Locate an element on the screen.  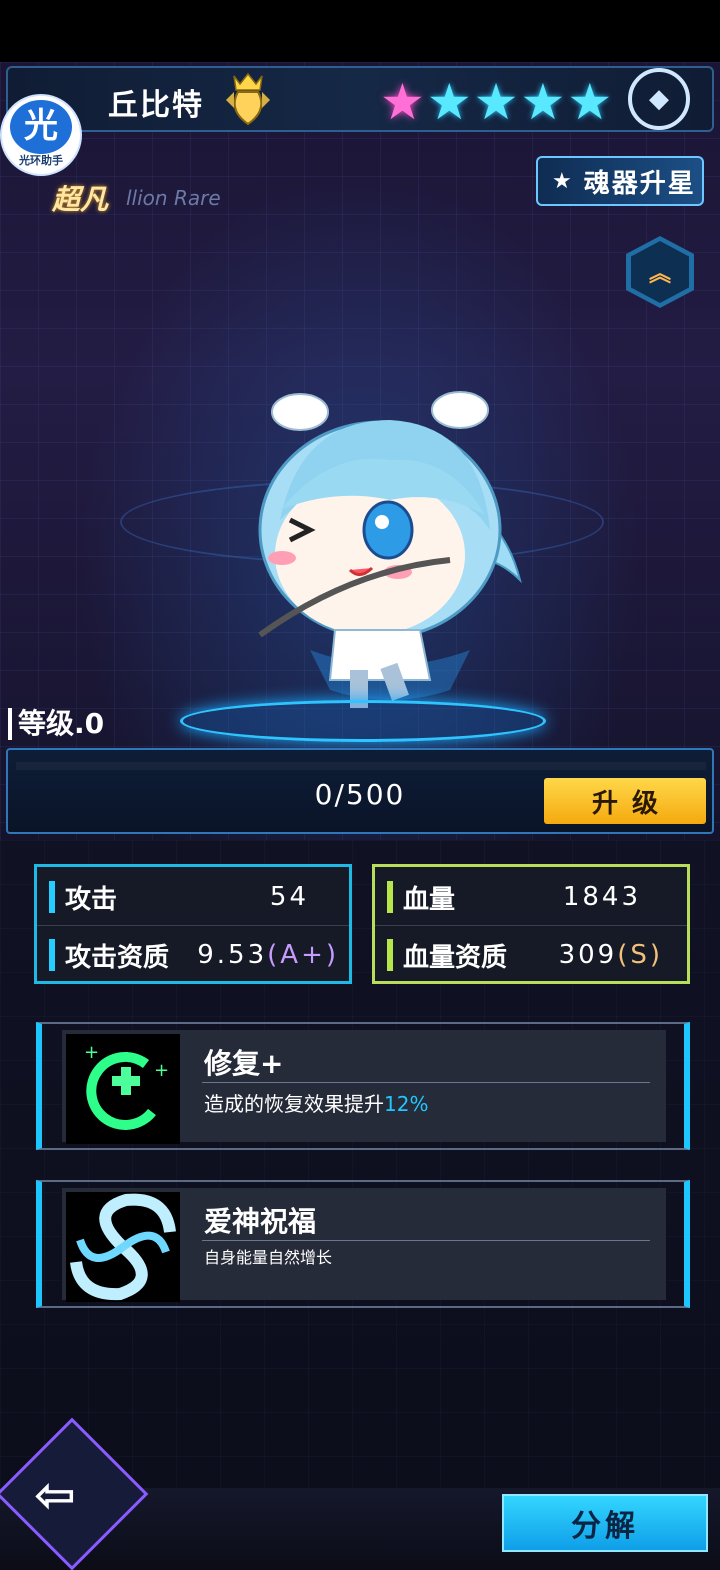
attack-quality-value: 9.53(A+) is located at coordinates (268, 955).